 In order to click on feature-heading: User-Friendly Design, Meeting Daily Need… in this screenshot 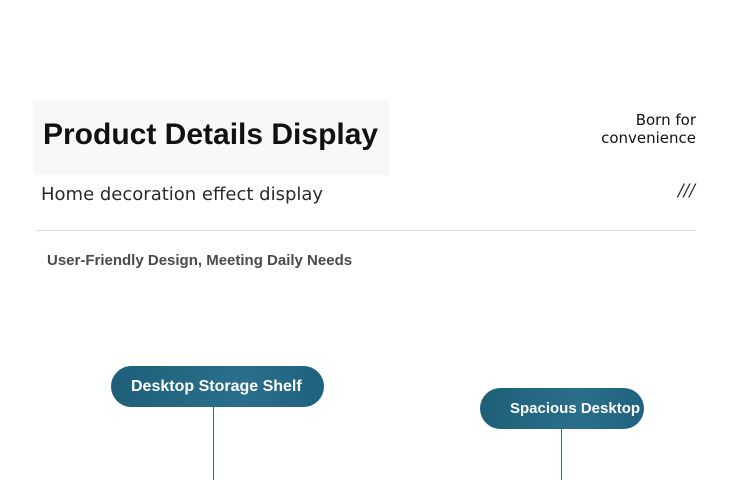, I will do `click(200, 260)`.